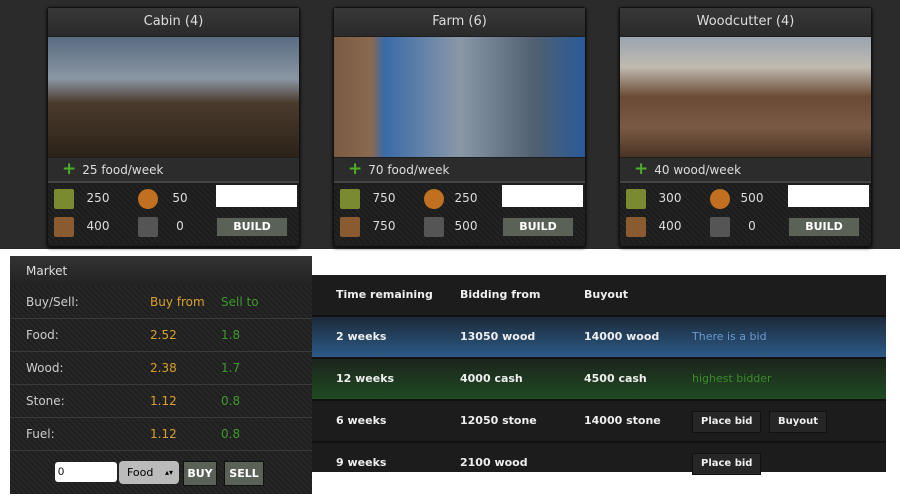 The height and width of the screenshot is (500, 900). What do you see at coordinates (140, 472) in the screenshot?
I see `resource-select-value: Food` at bounding box center [140, 472].